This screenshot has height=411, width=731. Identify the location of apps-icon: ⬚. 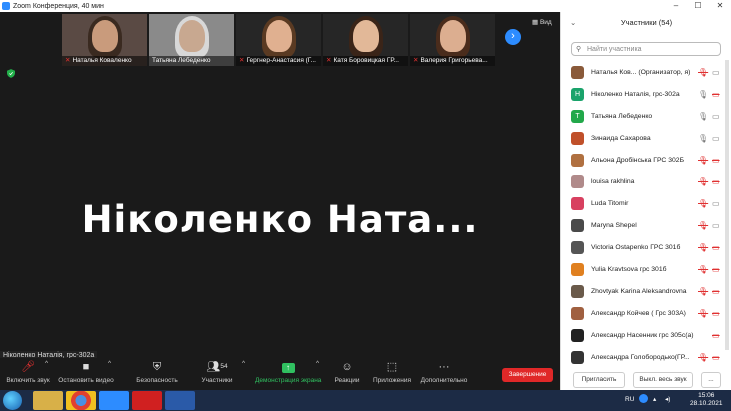
(392, 367).